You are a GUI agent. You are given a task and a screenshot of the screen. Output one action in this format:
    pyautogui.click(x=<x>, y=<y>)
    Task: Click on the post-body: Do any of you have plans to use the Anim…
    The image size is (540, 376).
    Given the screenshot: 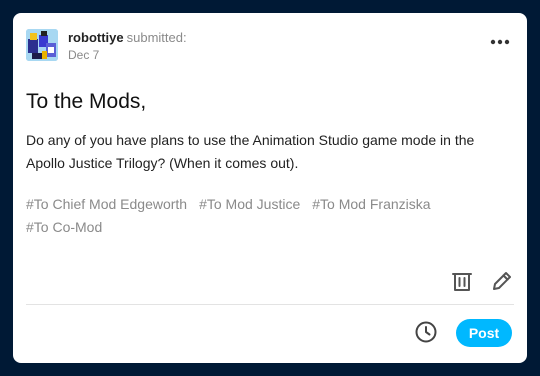 What is the action you would take?
    pyautogui.click(x=250, y=151)
    